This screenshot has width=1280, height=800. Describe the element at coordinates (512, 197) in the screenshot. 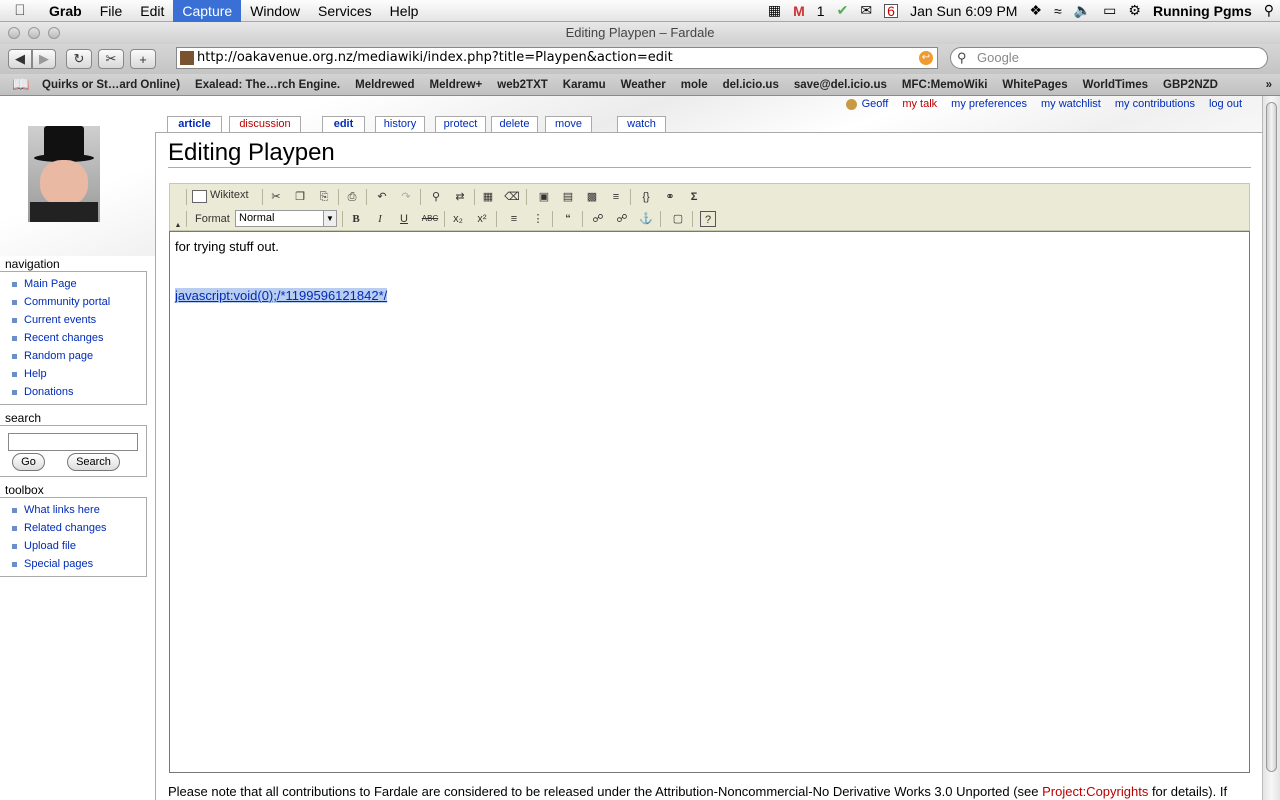

I see `remove-format-icon: ⌫` at that location.